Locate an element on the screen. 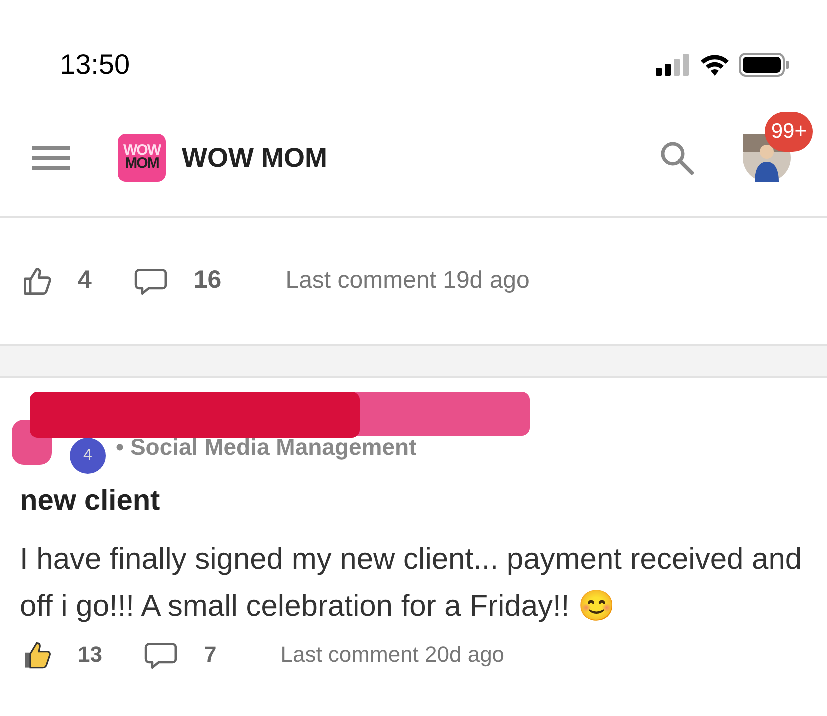 This screenshot has height=716, width=827. logo-icon: WOW MOM is located at coordinates (142, 158).